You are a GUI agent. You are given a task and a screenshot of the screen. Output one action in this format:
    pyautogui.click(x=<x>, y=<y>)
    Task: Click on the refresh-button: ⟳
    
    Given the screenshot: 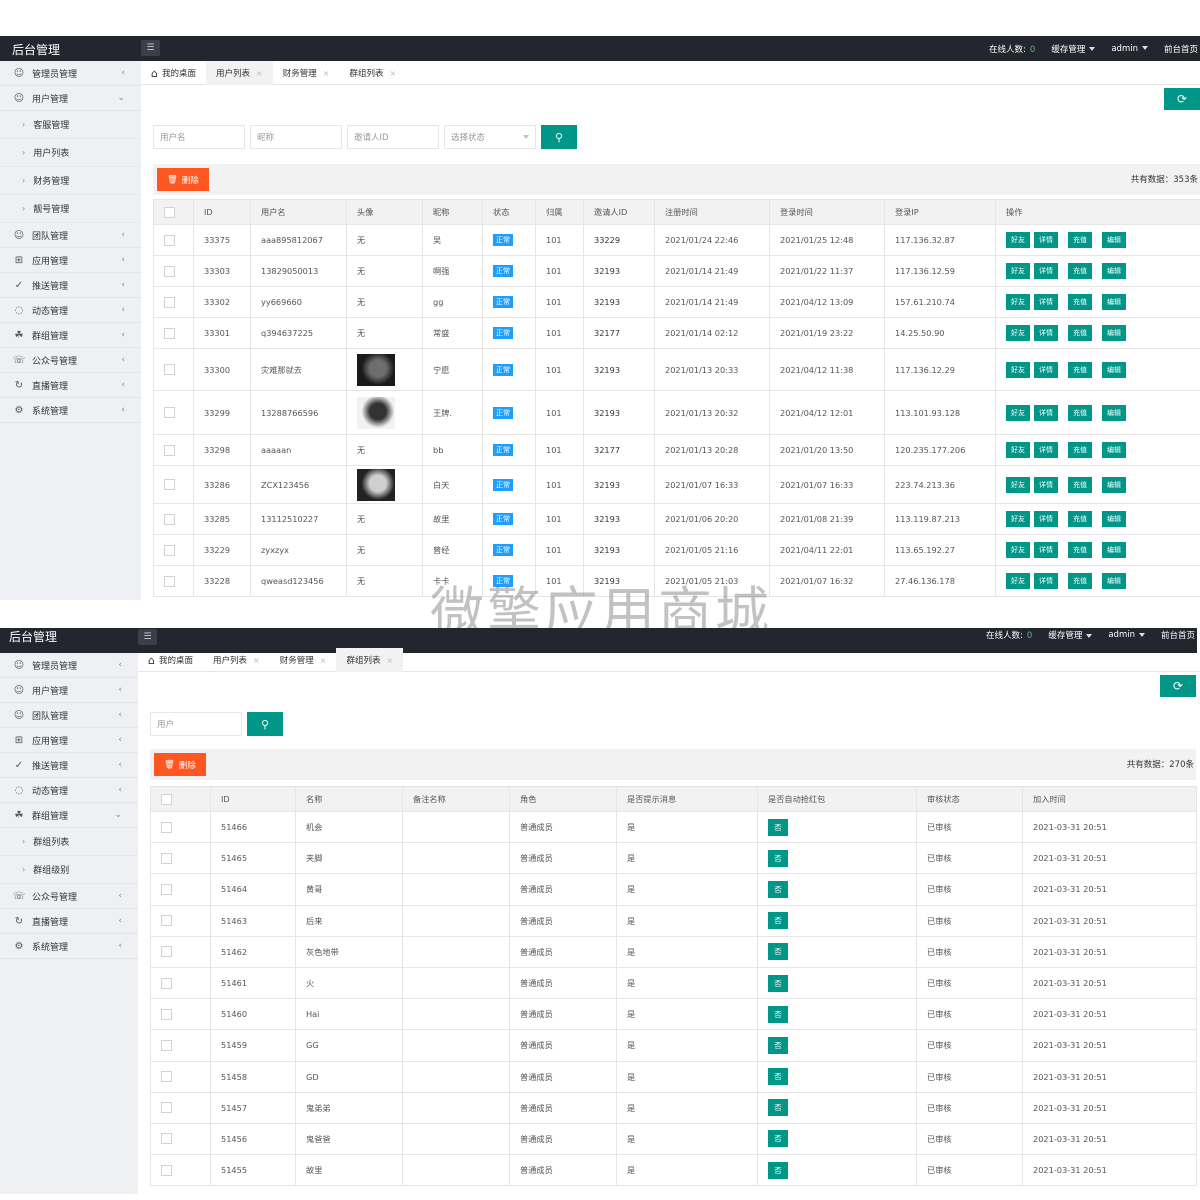 What is the action you would take?
    pyautogui.click(x=1178, y=686)
    